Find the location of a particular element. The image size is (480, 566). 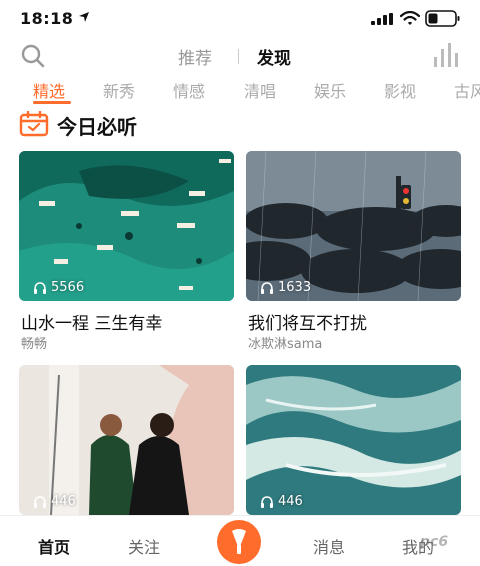

watermark: pc6 is located at coordinates (434, 542).